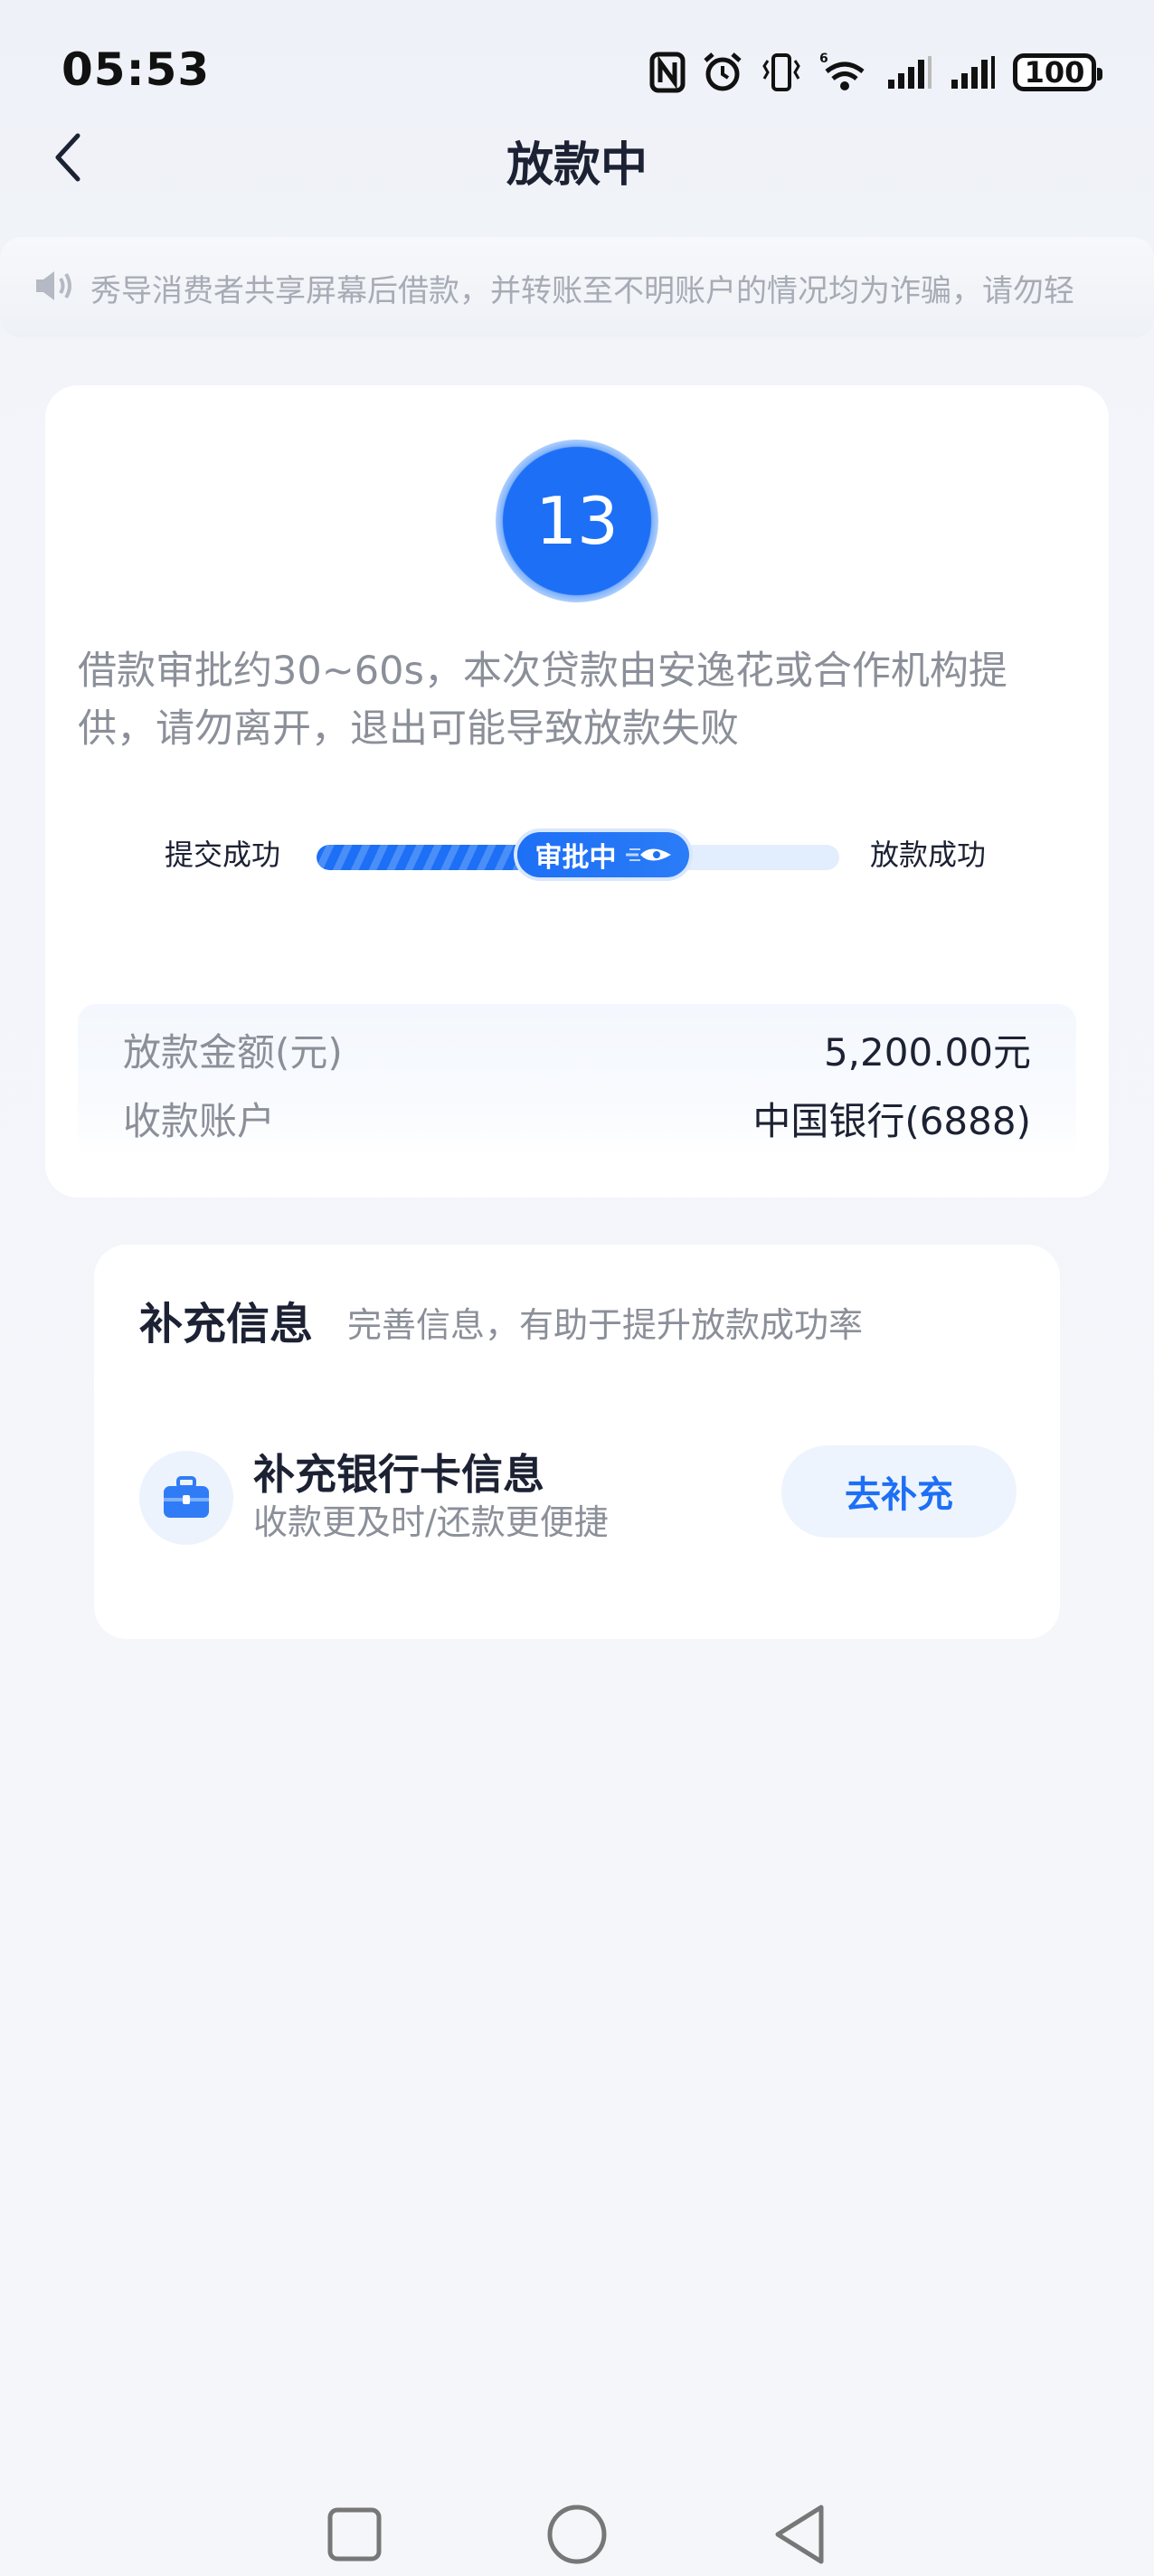  I want to click on supplement-subtitle: 完善信息，有助于提升放款成功率, so click(605, 1325).